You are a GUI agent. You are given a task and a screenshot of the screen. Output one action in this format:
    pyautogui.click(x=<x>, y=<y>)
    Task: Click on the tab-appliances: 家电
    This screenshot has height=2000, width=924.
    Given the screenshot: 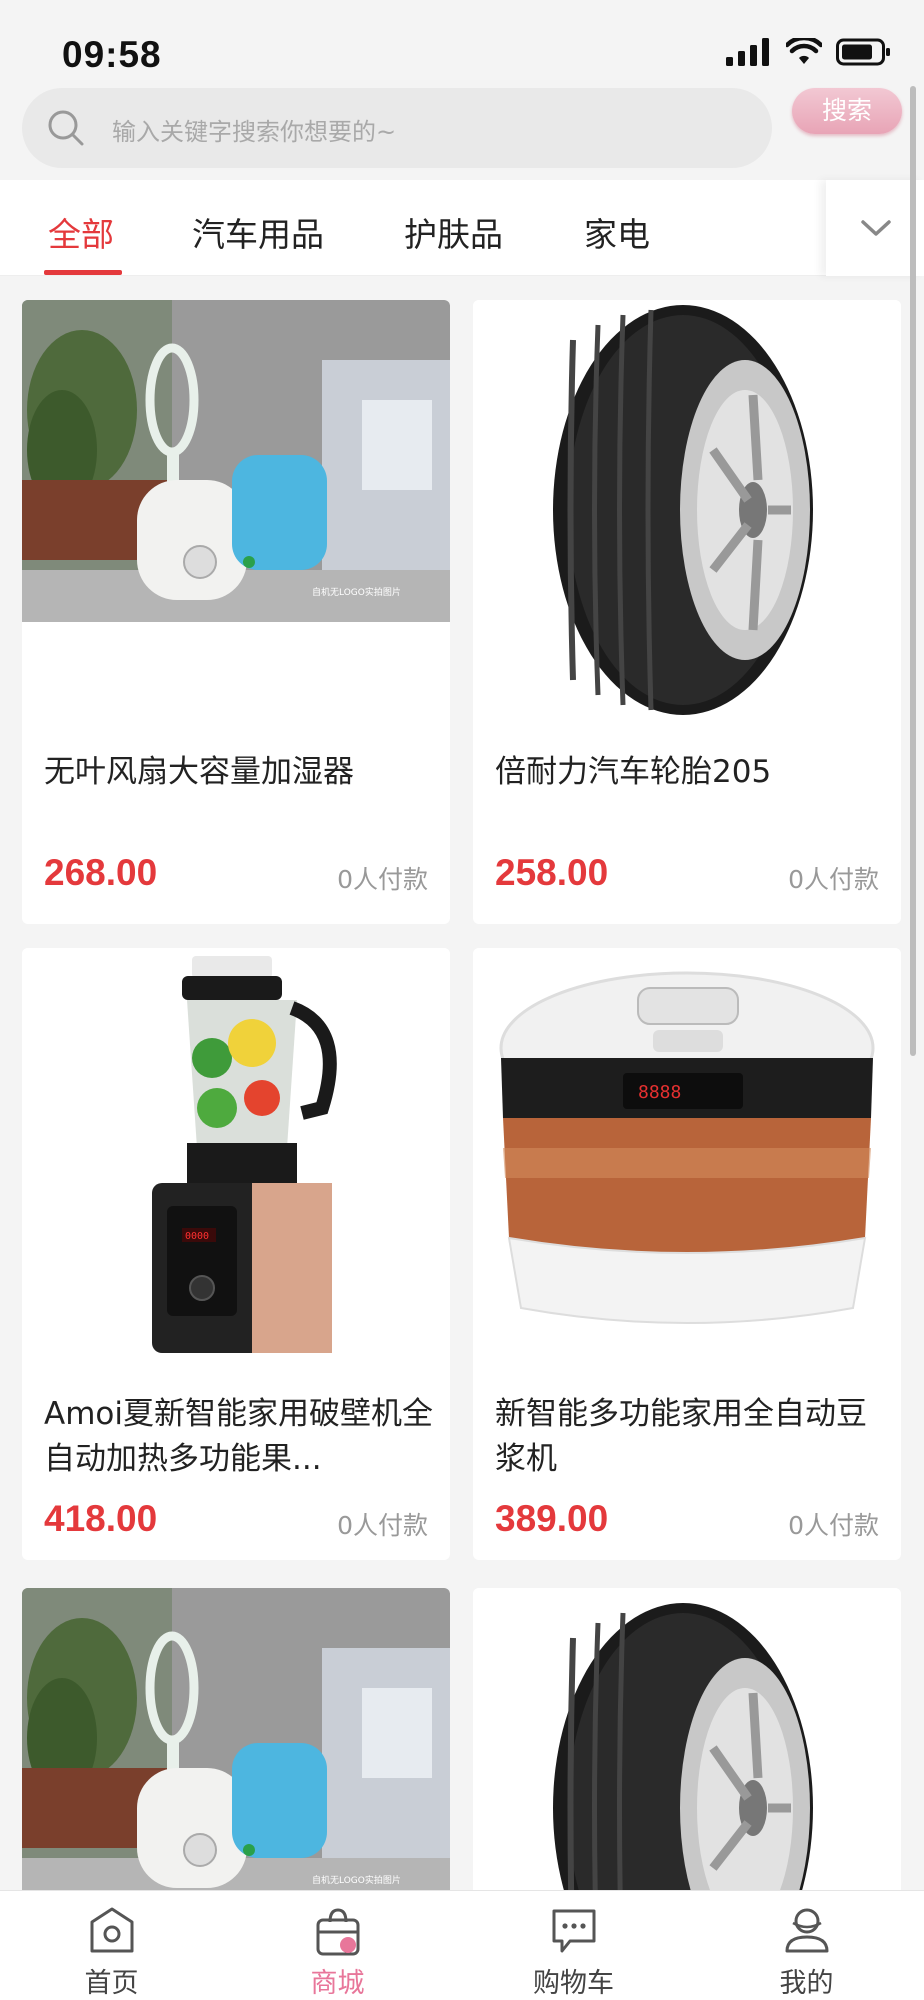 What is the action you would take?
    pyautogui.click(x=617, y=232)
    